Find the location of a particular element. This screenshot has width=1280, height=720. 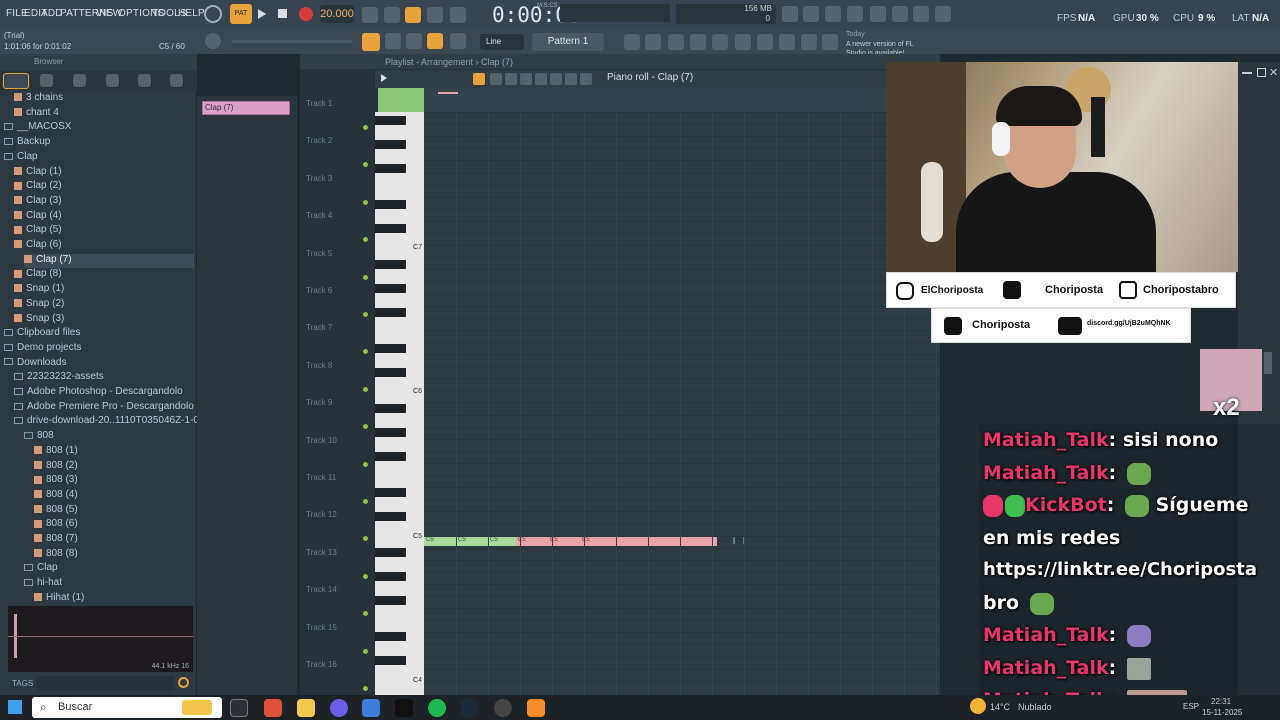

track-label: Track 5 is located at coordinates (319, 253).